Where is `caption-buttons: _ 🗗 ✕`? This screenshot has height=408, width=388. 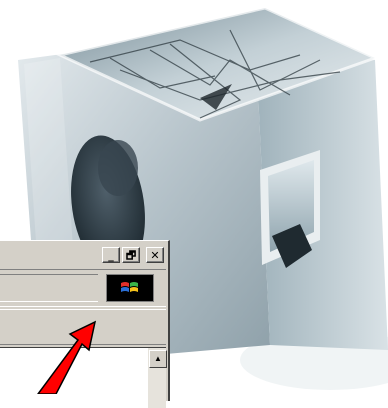 caption-buttons: _ 🗗 ✕ is located at coordinates (133, 255).